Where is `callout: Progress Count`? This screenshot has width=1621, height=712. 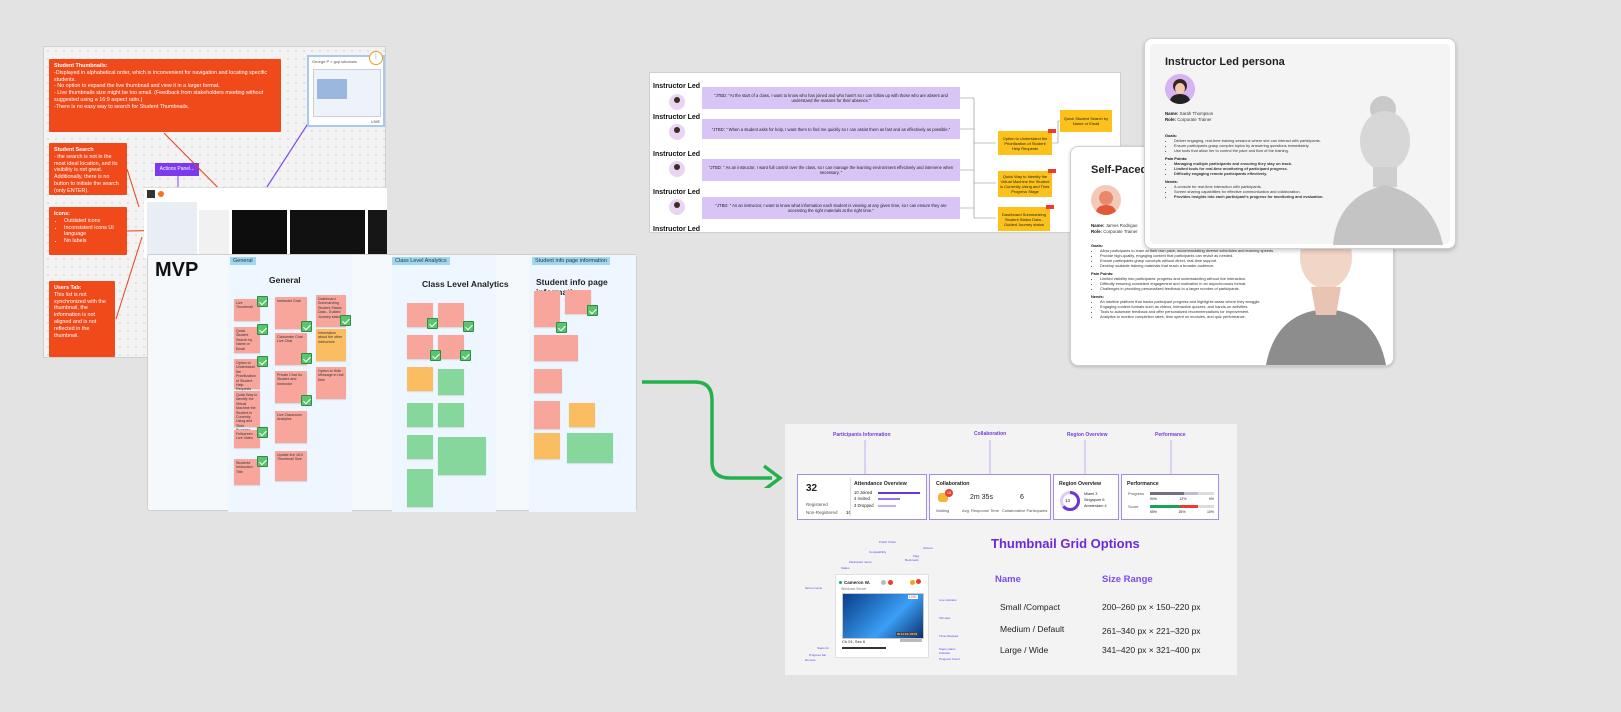
callout: Progress Count is located at coordinates (949, 659).